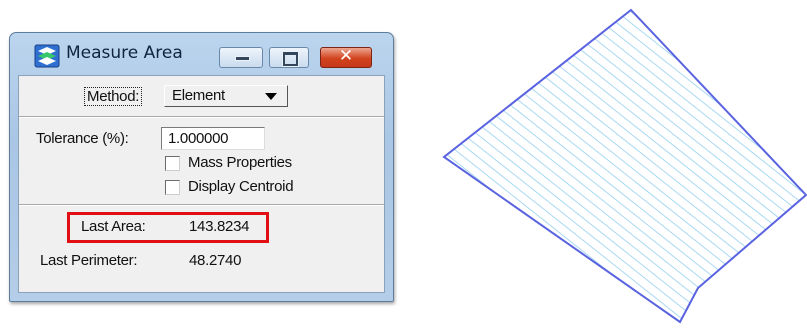 The height and width of the screenshot is (333, 807). What do you see at coordinates (172, 163) in the screenshot?
I see `mass-properties-checkbox` at bounding box center [172, 163].